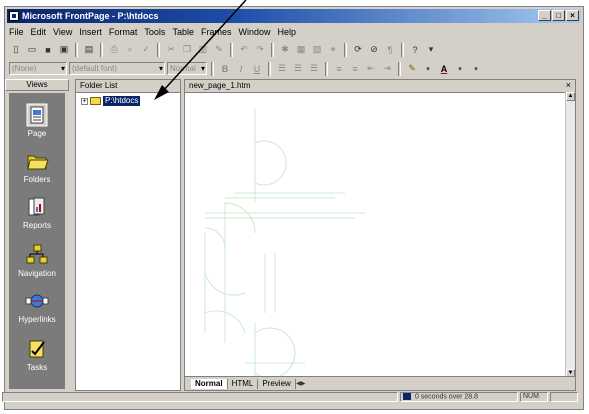 This screenshot has width=589, height=414. I want to click on views-item-hyperlinks: Hyperlinks, so click(37, 306).